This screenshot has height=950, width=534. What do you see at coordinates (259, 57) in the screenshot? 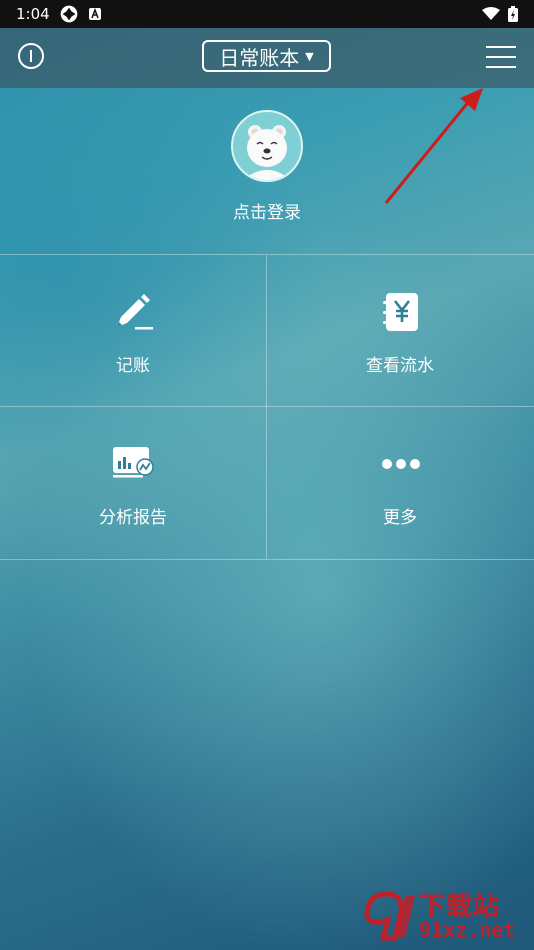
I see `account-book-label: 日常账本` at bounding box center [259, 57].